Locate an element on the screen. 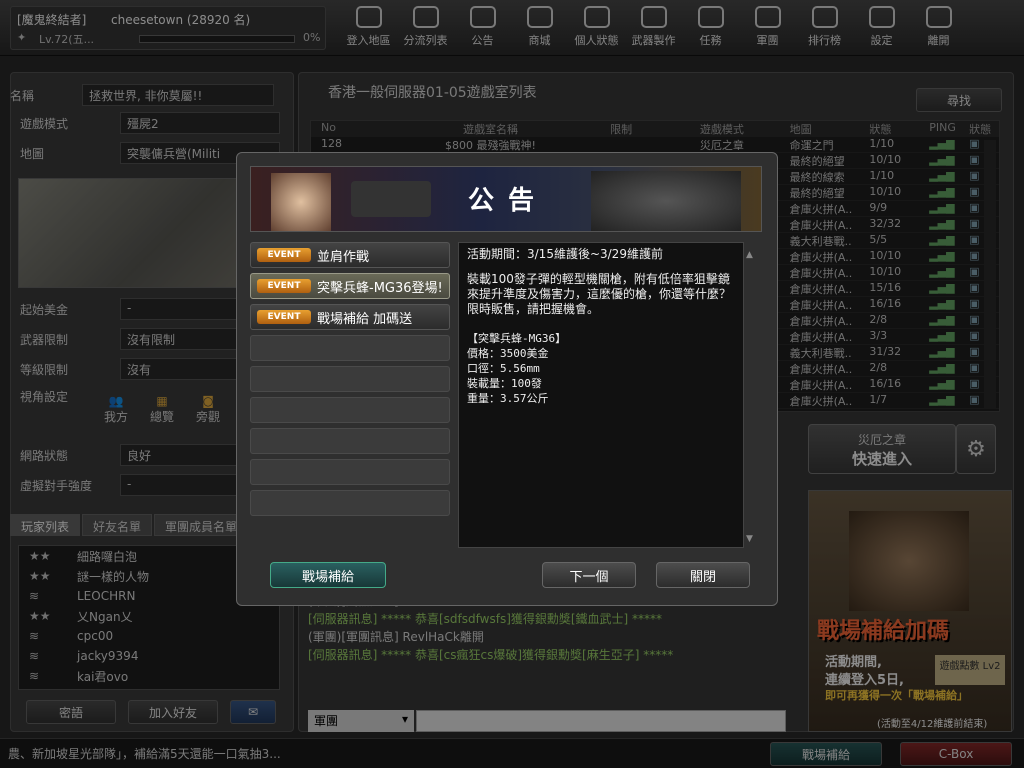  scroll-down-icon: ▼ is located at coordinates (749, 539).